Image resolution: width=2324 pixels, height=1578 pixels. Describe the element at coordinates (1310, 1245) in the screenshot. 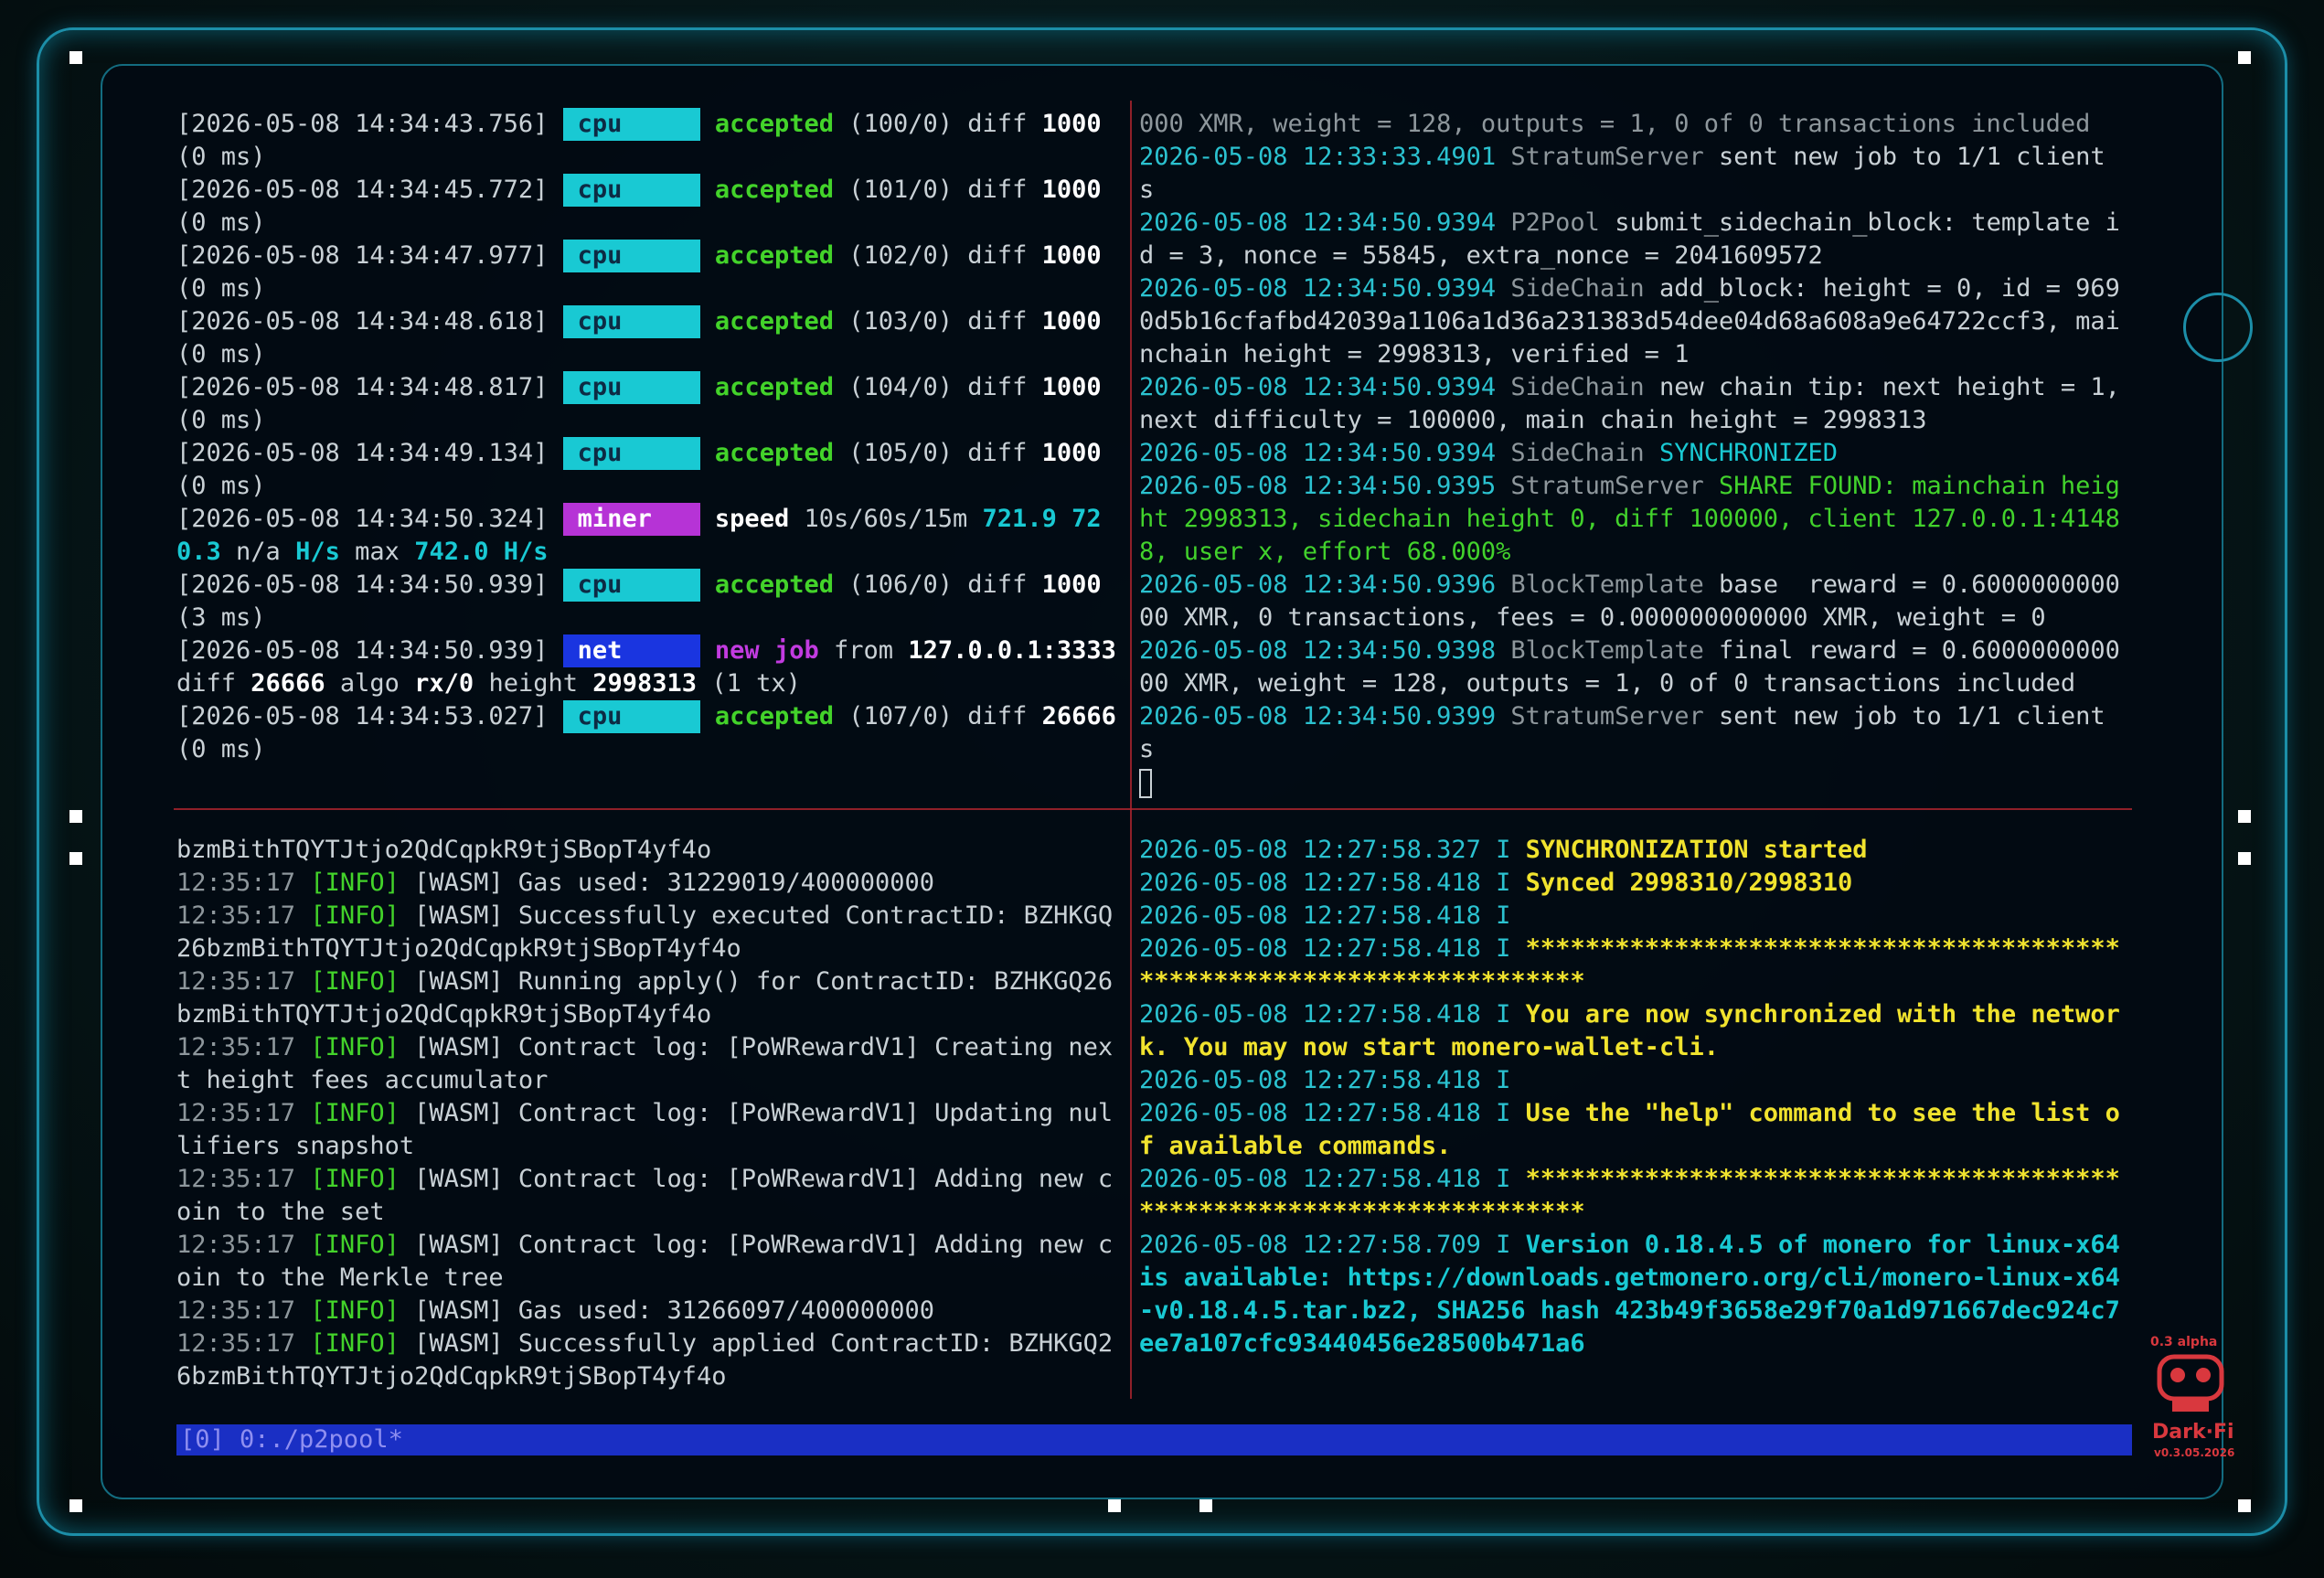

I see `log-timestamp: 2026-05-08 12:27:58.709` at that location.